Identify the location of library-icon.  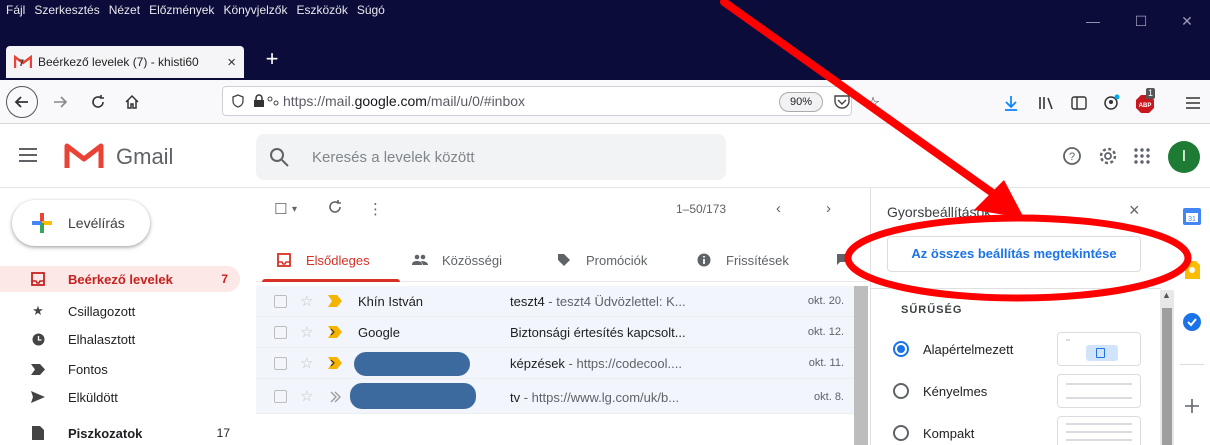
(1047, 103).